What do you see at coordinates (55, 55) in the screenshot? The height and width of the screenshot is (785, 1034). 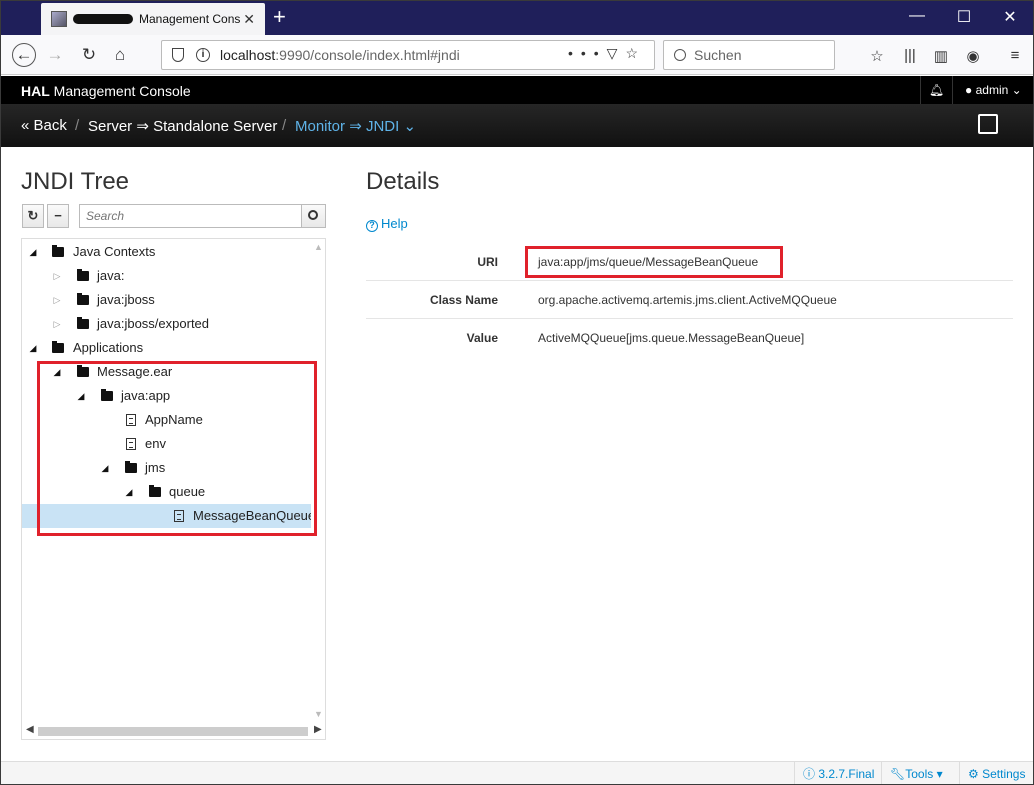 I see `forward-arrow-icon: →` at bounding box center [55, 55].